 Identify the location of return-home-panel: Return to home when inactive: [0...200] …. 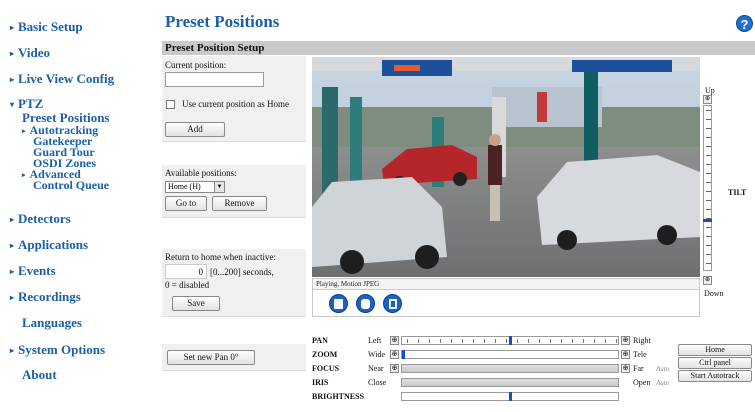
(234, 283).